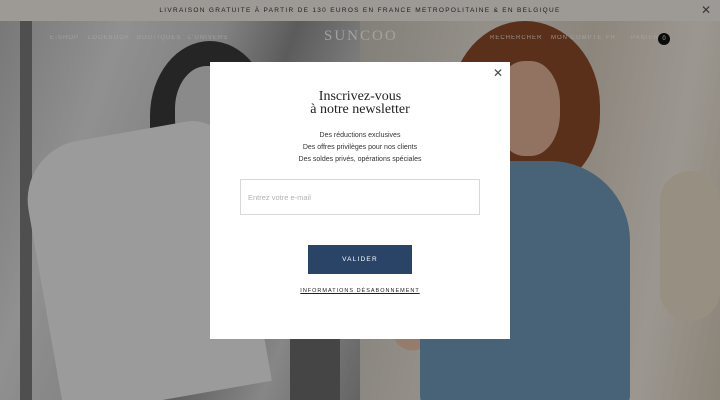 The image size is (720, 400). Describe the element at coordinates (360, 259) in the screenshot. I see `submit-button: VALIDER` at that location.